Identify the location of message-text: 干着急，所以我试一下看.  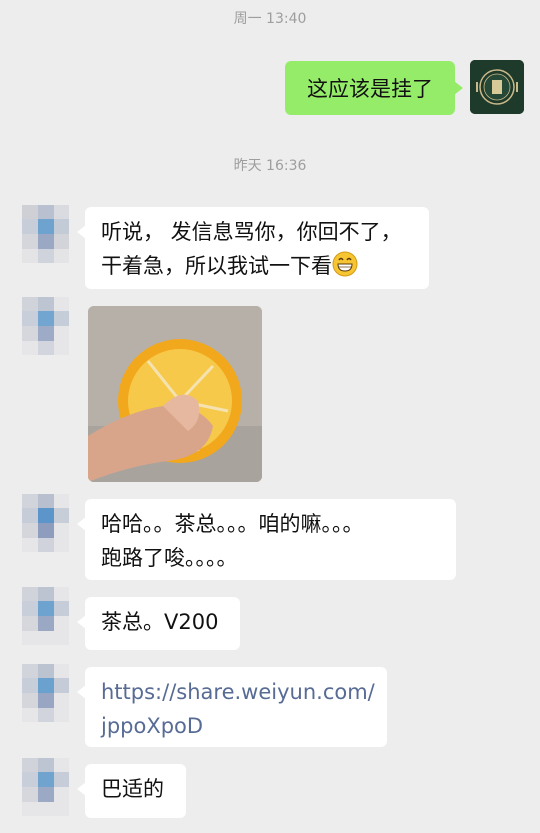
(216, 266).